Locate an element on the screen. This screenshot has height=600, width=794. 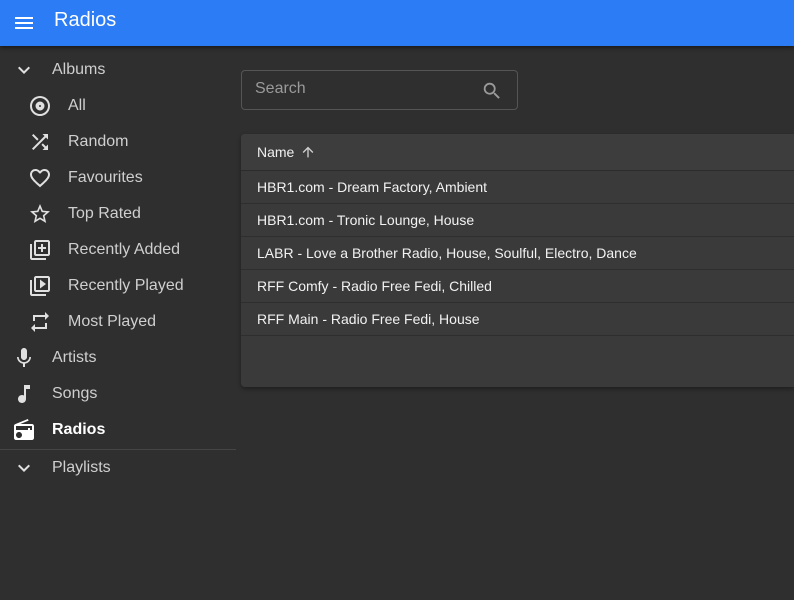
table-row: RFF Comfy - Radio Free Fedi, Chilled is located at coordinates (517, 286).